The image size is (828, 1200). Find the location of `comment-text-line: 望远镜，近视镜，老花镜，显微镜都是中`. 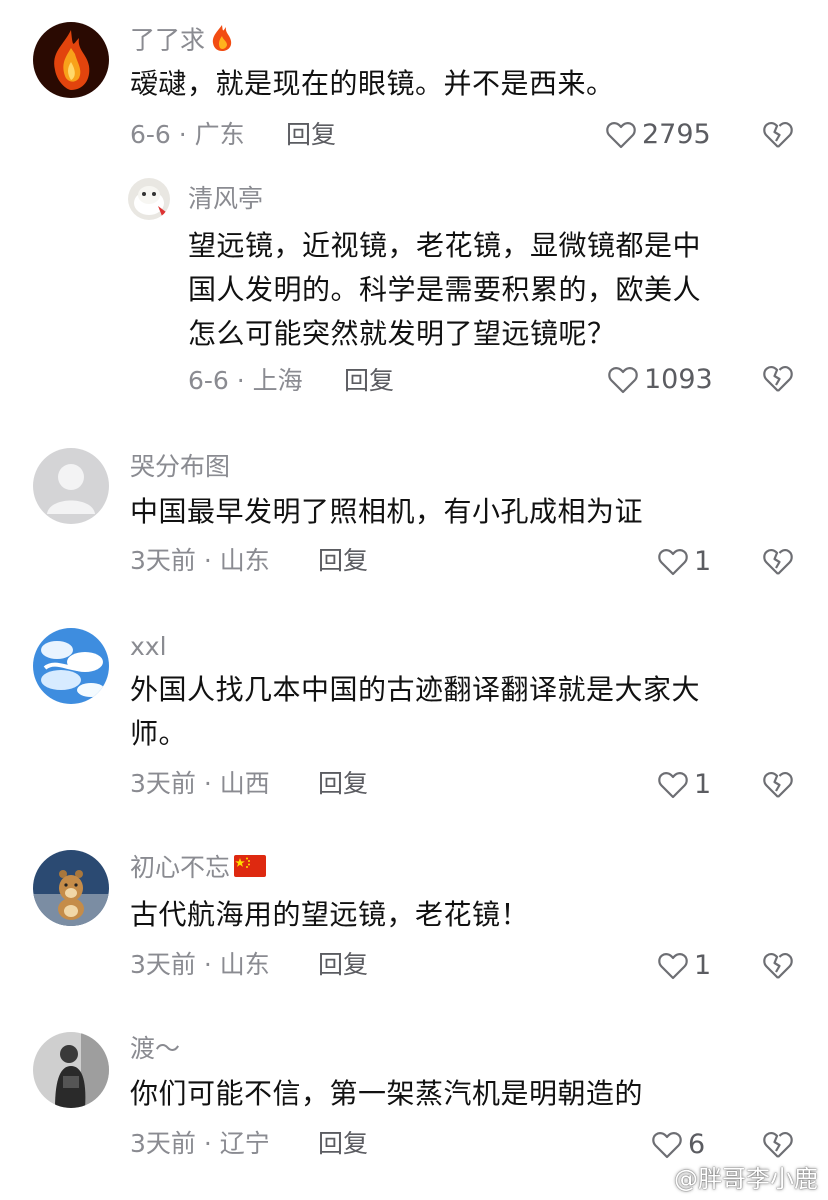

comment-text-line: 望远镜，近视镜，老花镜，显微镜都是中 is located at coordinates (445, 245).